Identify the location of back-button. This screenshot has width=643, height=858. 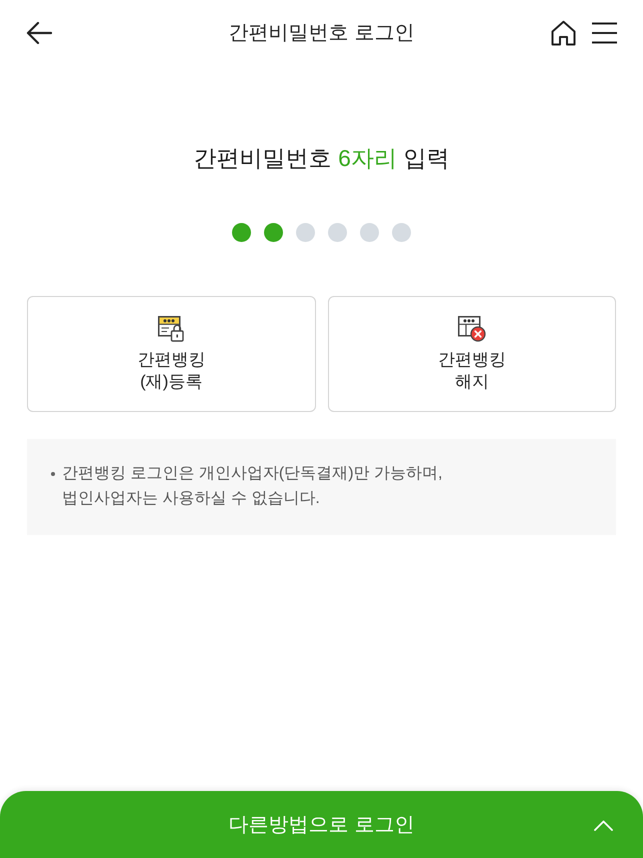
(39, 33).